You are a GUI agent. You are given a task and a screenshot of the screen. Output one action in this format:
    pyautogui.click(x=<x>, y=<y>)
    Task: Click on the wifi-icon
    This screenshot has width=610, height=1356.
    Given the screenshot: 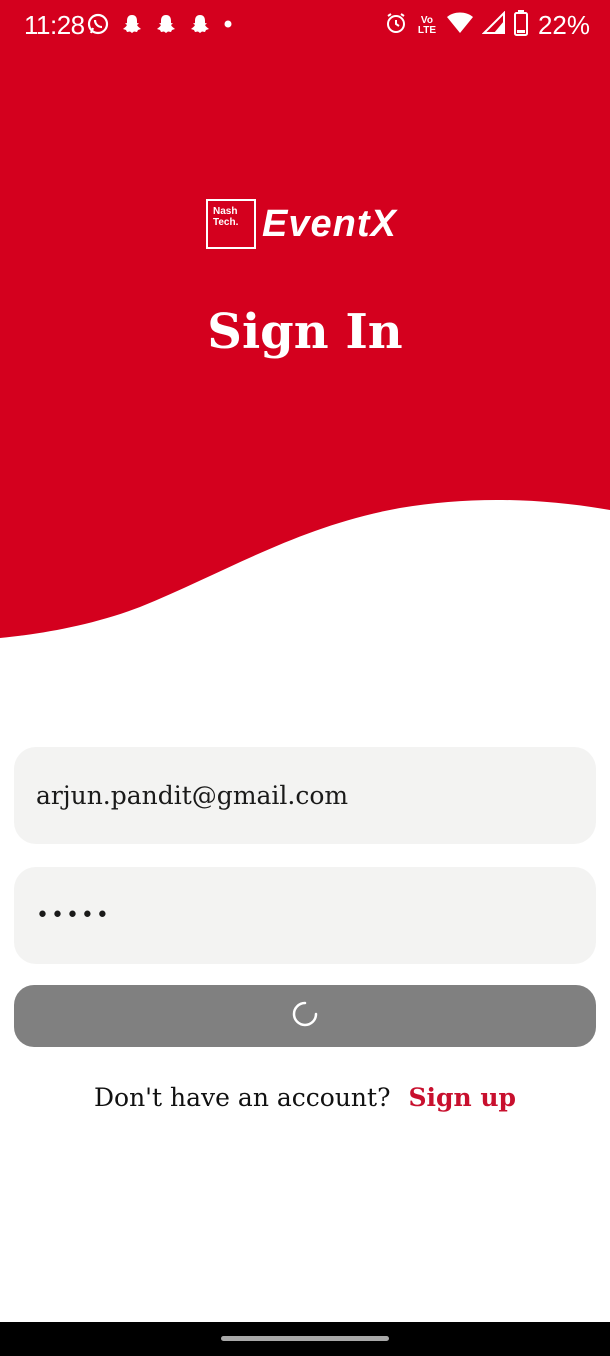 What is the action you would take?
    pyautogui.click(x=460, y=25)
    